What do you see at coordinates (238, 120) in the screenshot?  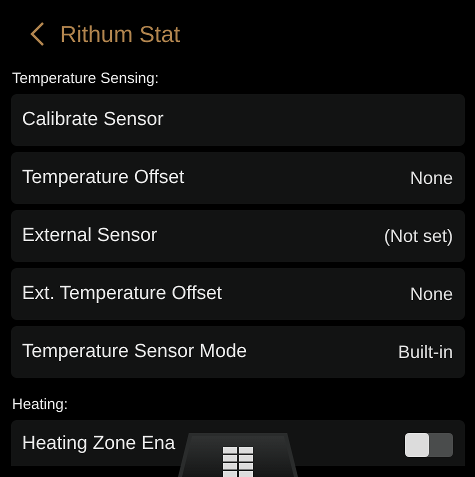 I see `setting-row: Calibrate Sensor` at bounding box center [238, 120].